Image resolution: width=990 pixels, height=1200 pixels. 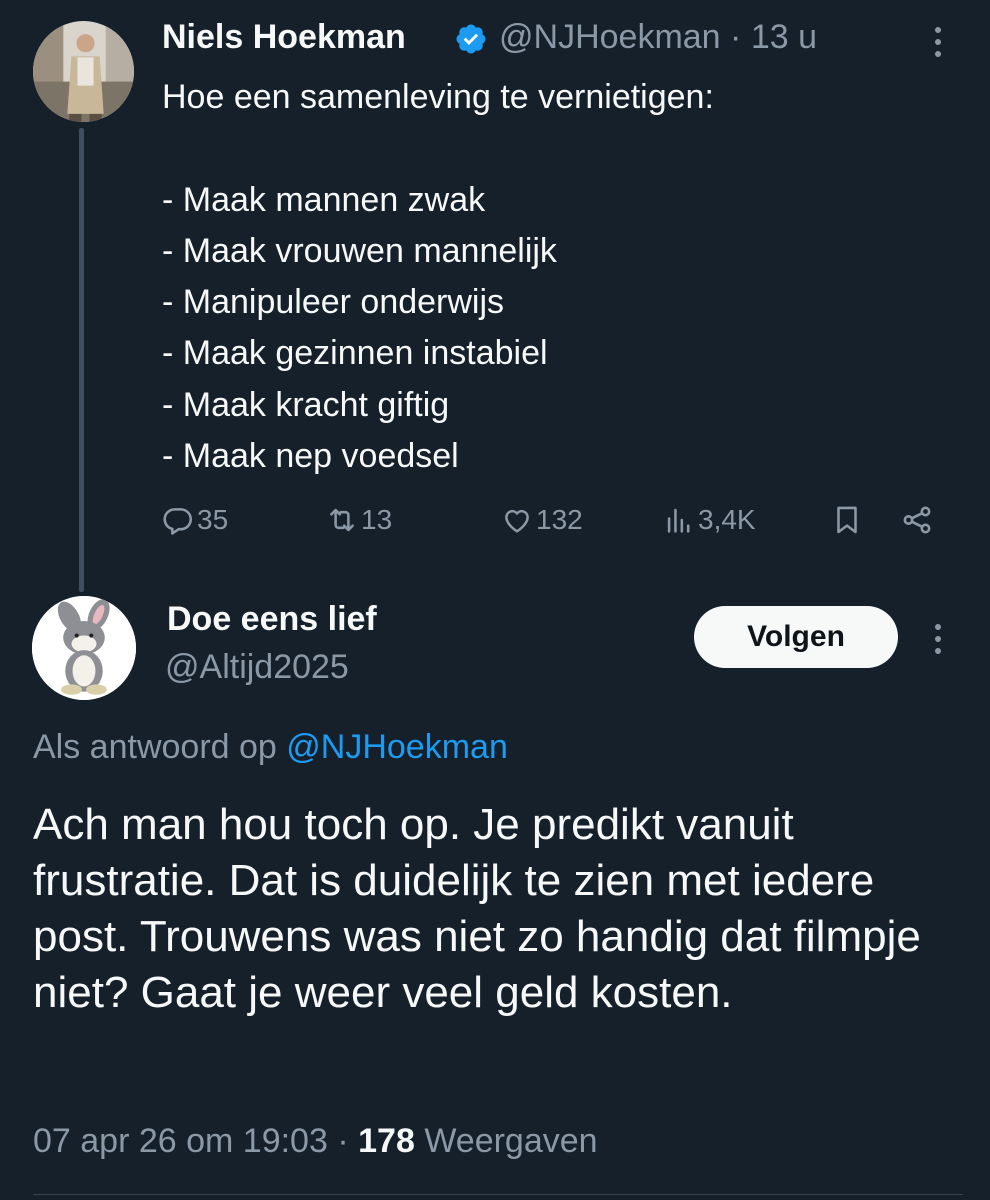 What do you see at coordinates (84, 648) in the screenshot?
I see `reply-author-avatar` at bounding box center [84, 648].